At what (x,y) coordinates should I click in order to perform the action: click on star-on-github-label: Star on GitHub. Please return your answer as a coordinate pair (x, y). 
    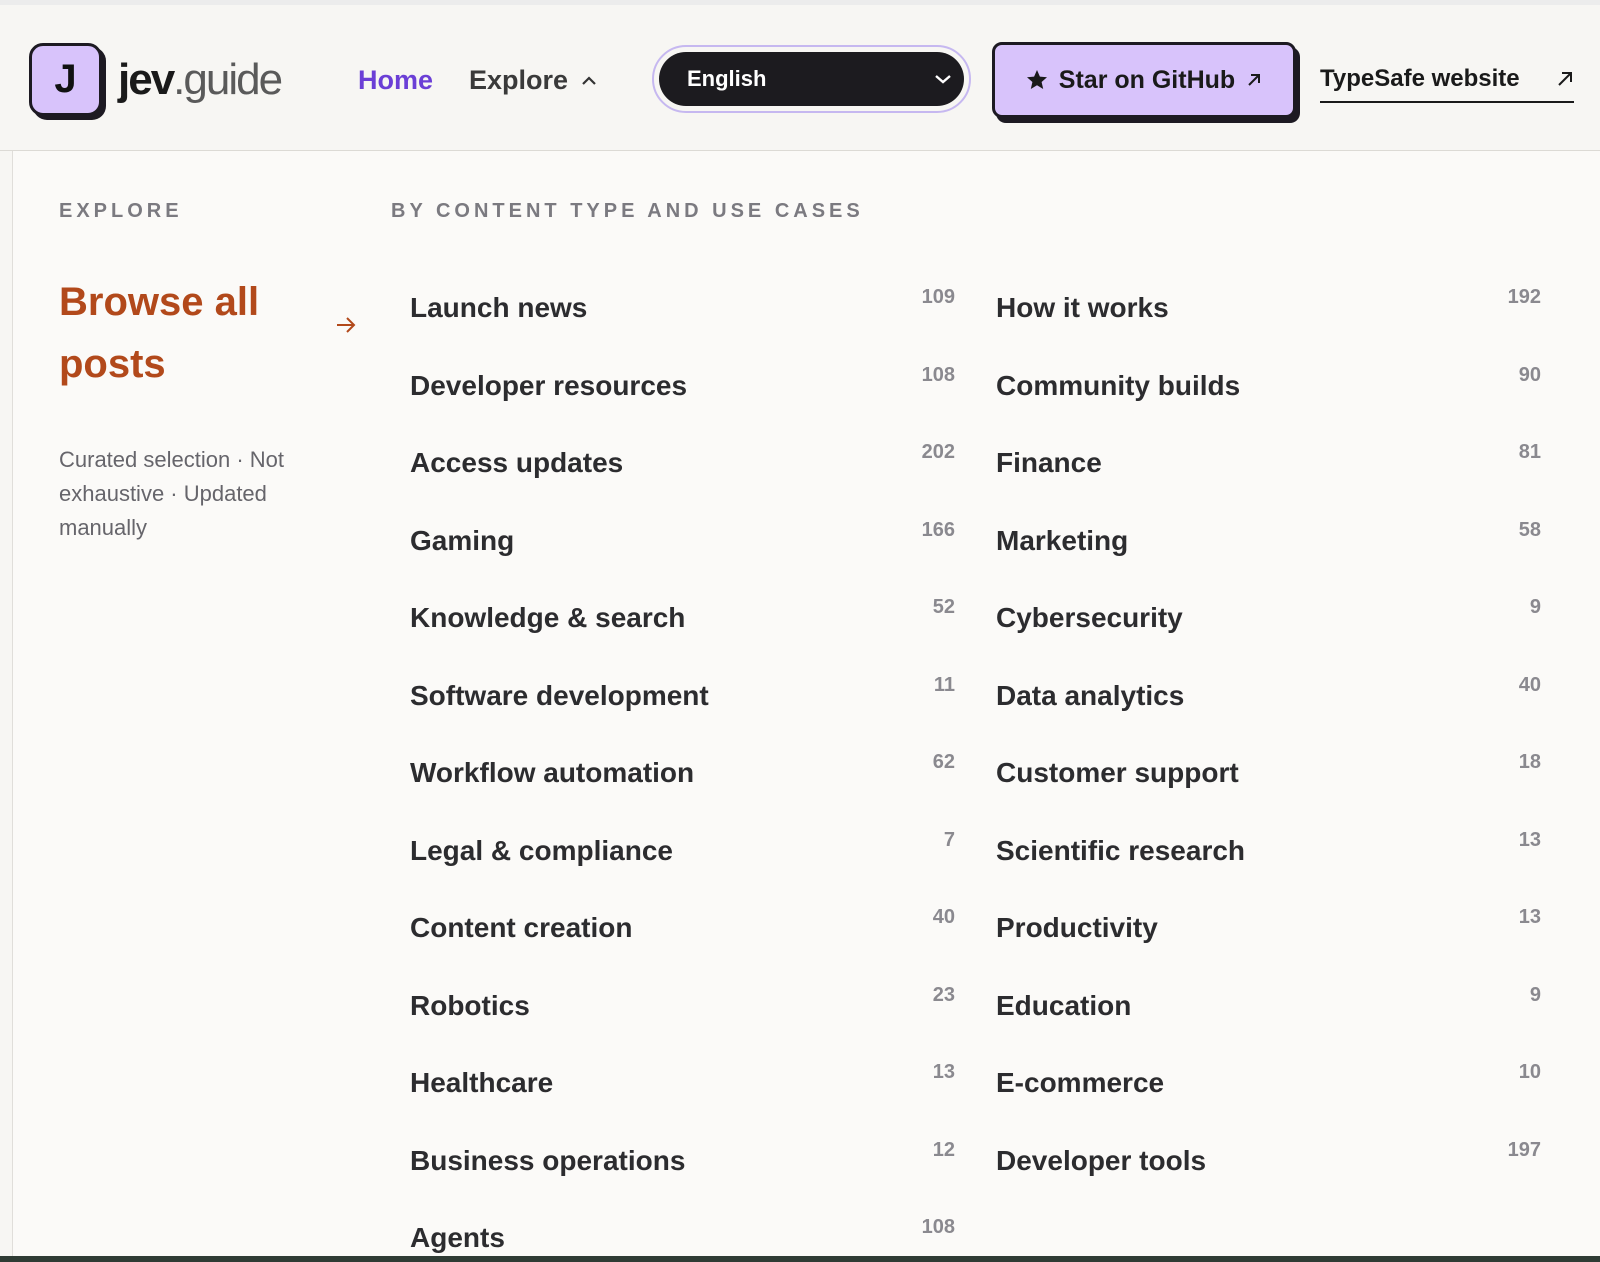
    Looking at the image, I should click on (1147, 79).